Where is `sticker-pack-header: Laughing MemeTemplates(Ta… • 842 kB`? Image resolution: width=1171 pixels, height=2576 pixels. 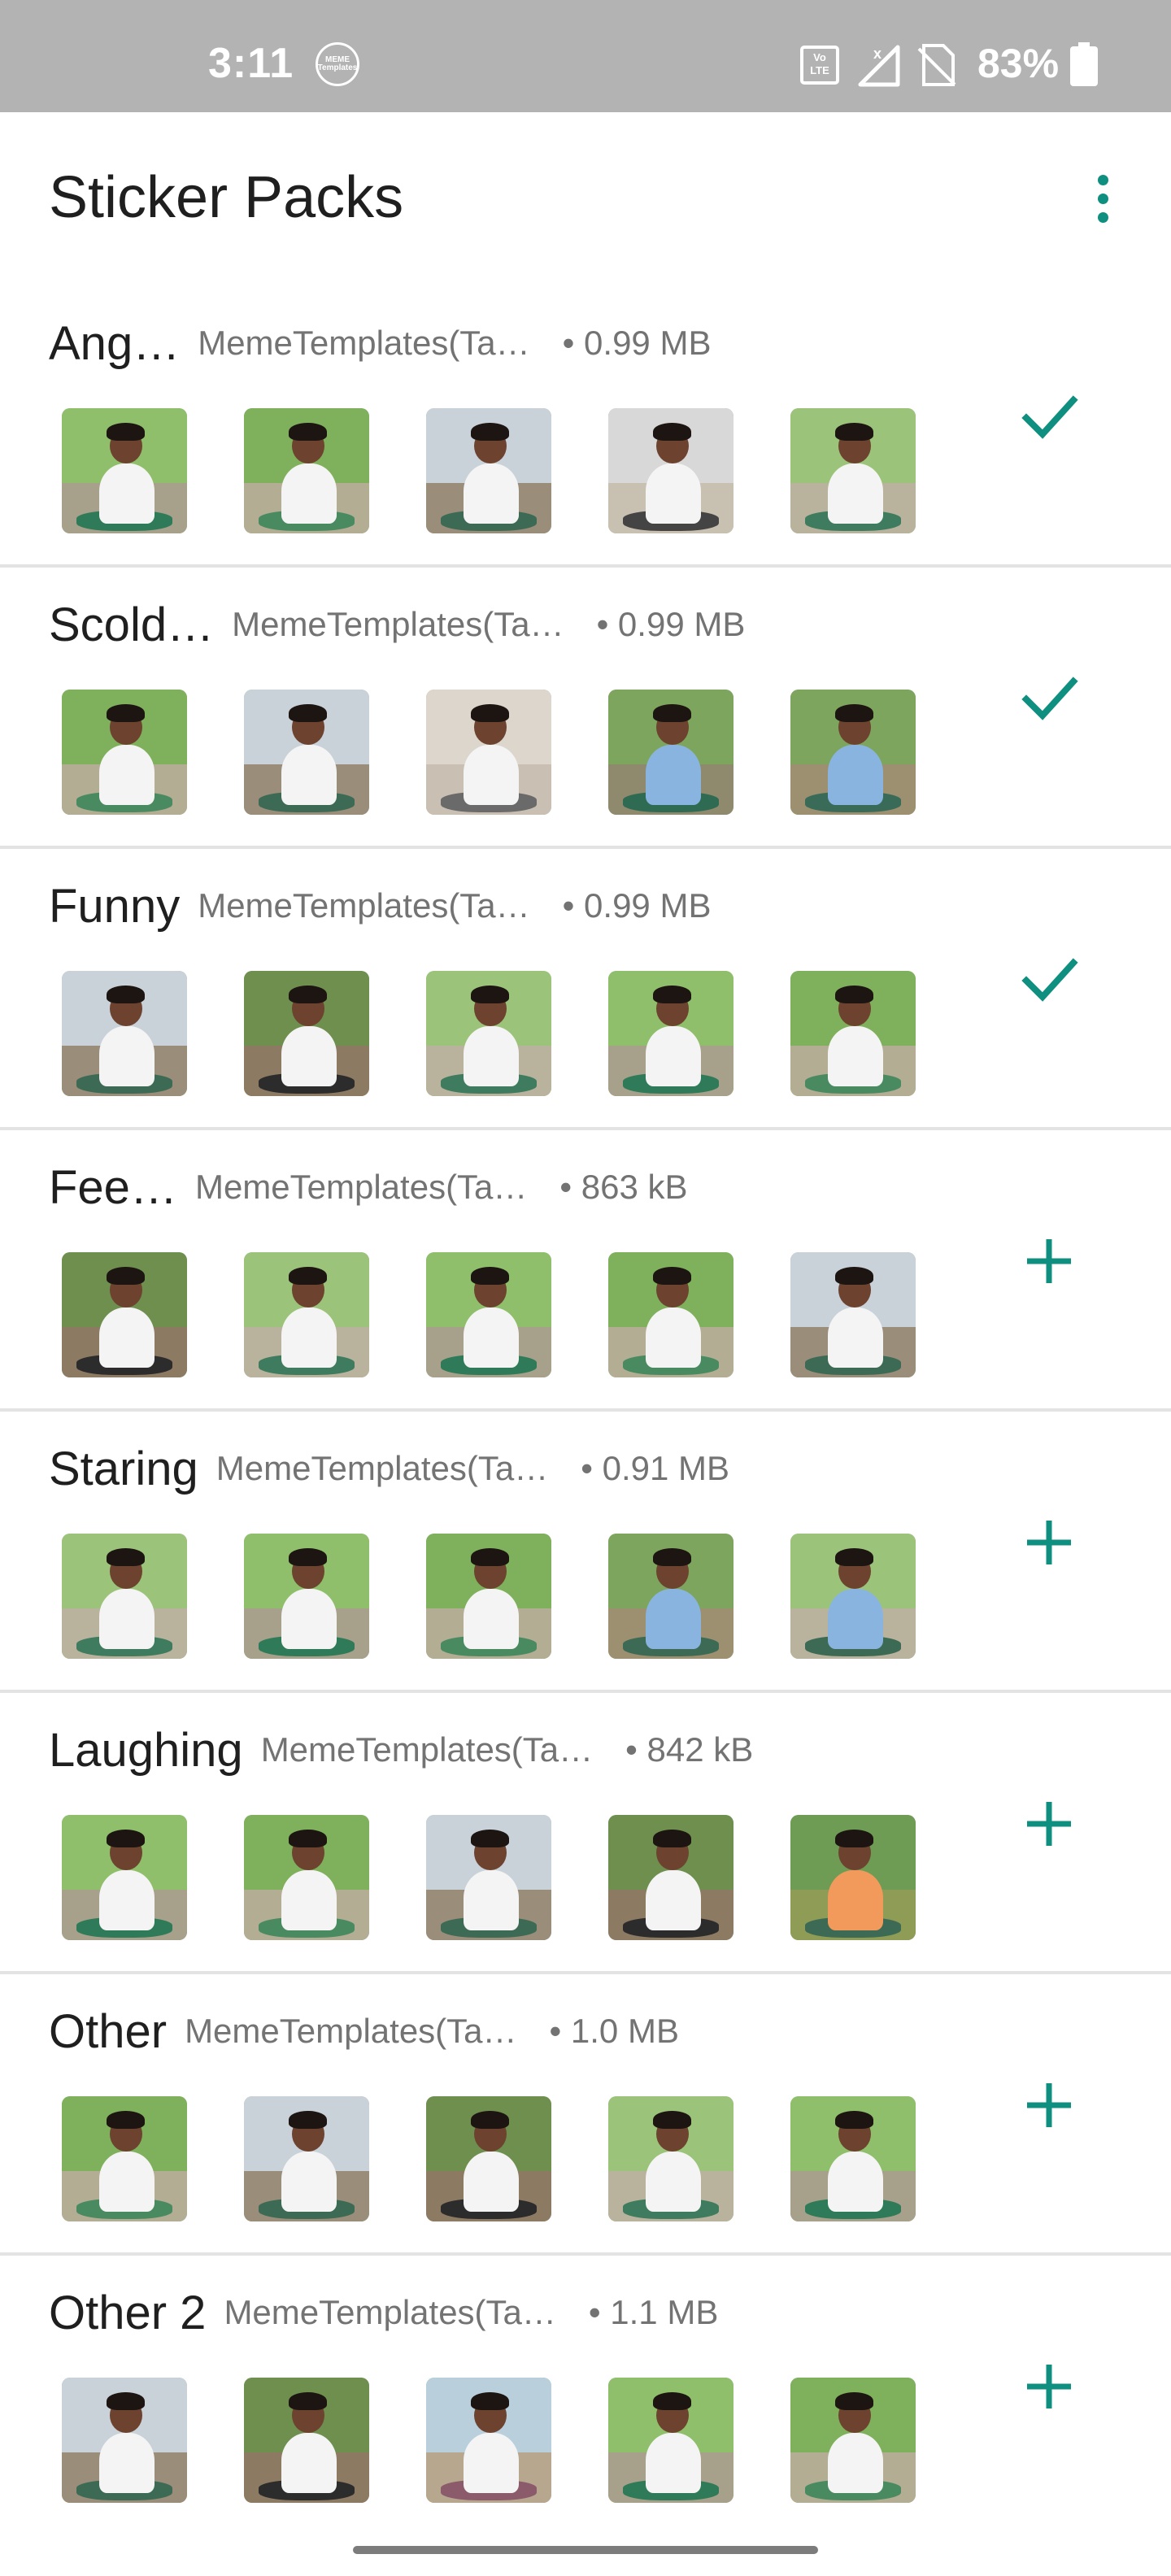
sticker-pack-header: Laughing MemeTemplates(Ta… • 842 kB is located at coordinates (401, 1749).